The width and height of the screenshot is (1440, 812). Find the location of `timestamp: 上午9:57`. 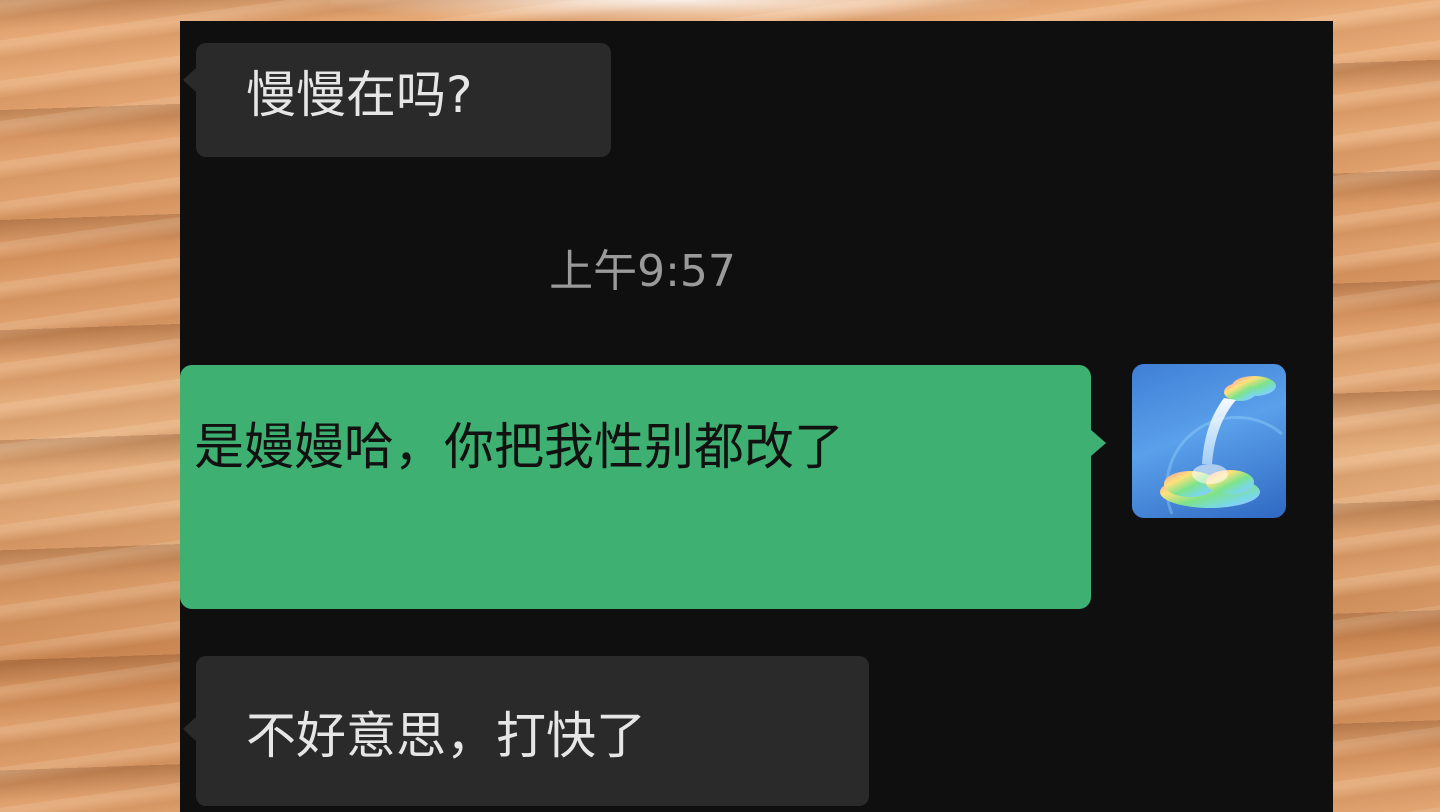

timestamp: 上午9:57 is located at coordinates (642, 271).